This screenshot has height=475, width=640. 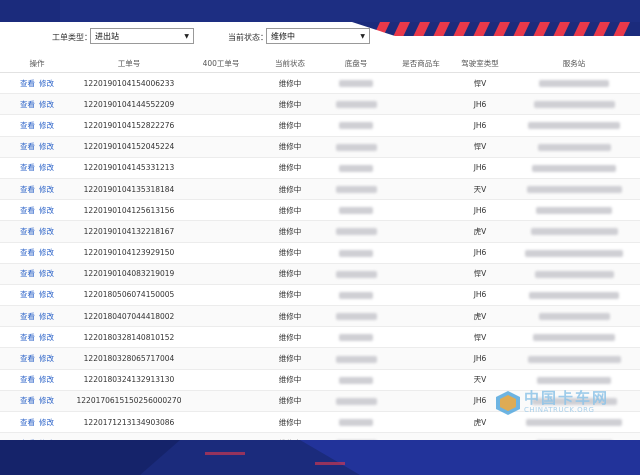 I want to click on table-row: 查看 修改 1220180328140810152 维修中 悍V, so click(x=320, y=337).